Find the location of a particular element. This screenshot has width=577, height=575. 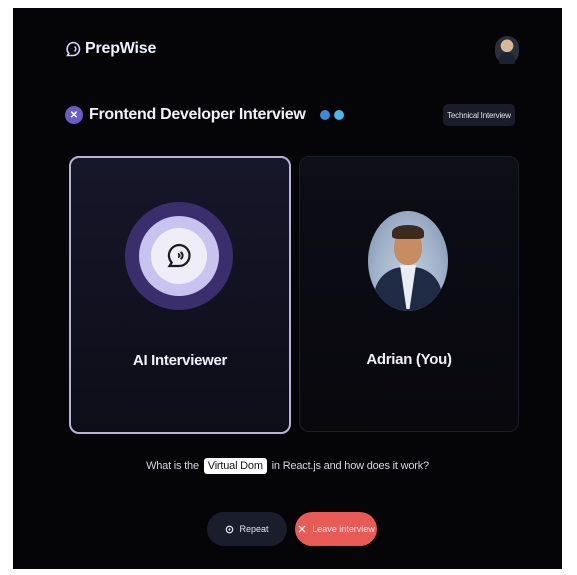

tailwind-icon is located at coordinates (338, 115).